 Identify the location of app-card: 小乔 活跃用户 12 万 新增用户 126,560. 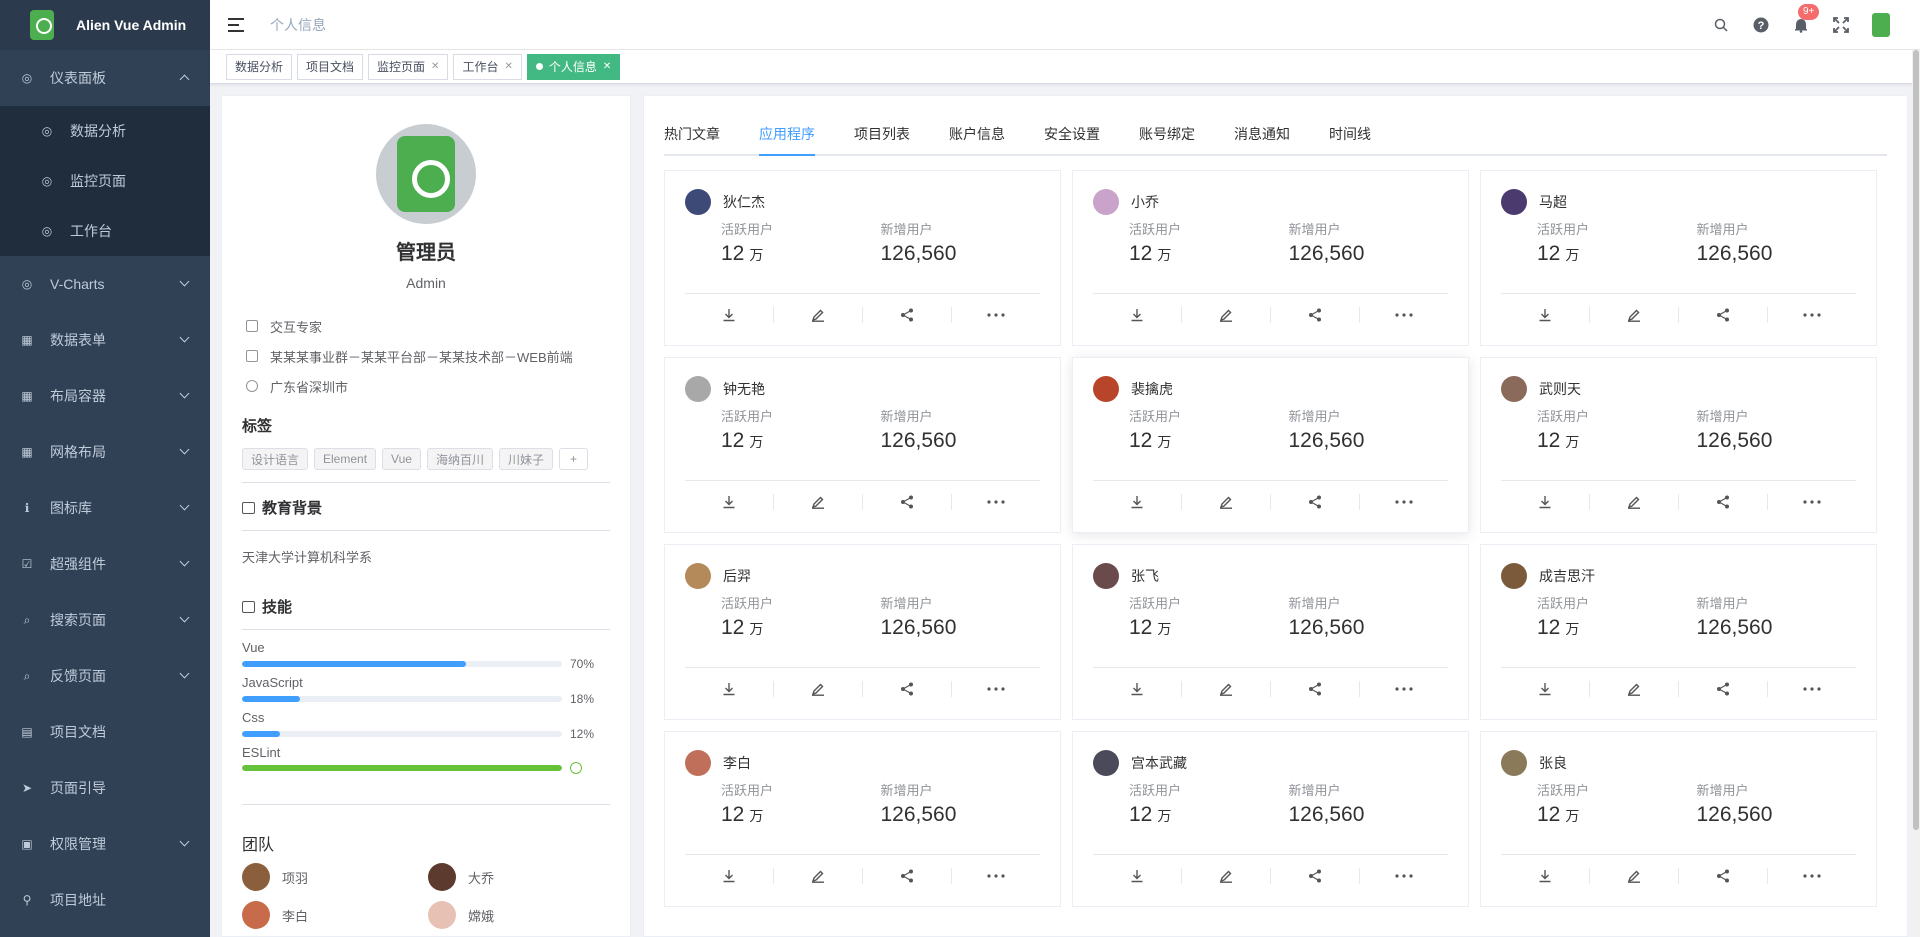
(1270, 258).